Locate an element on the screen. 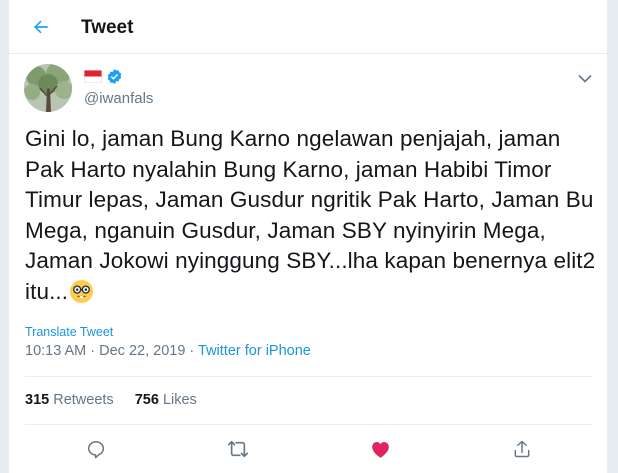 Image resolution: width=618 pixels, height=473 pixels. translate-tweet-link: Translate Tweet is located at coordinates (69, 332).